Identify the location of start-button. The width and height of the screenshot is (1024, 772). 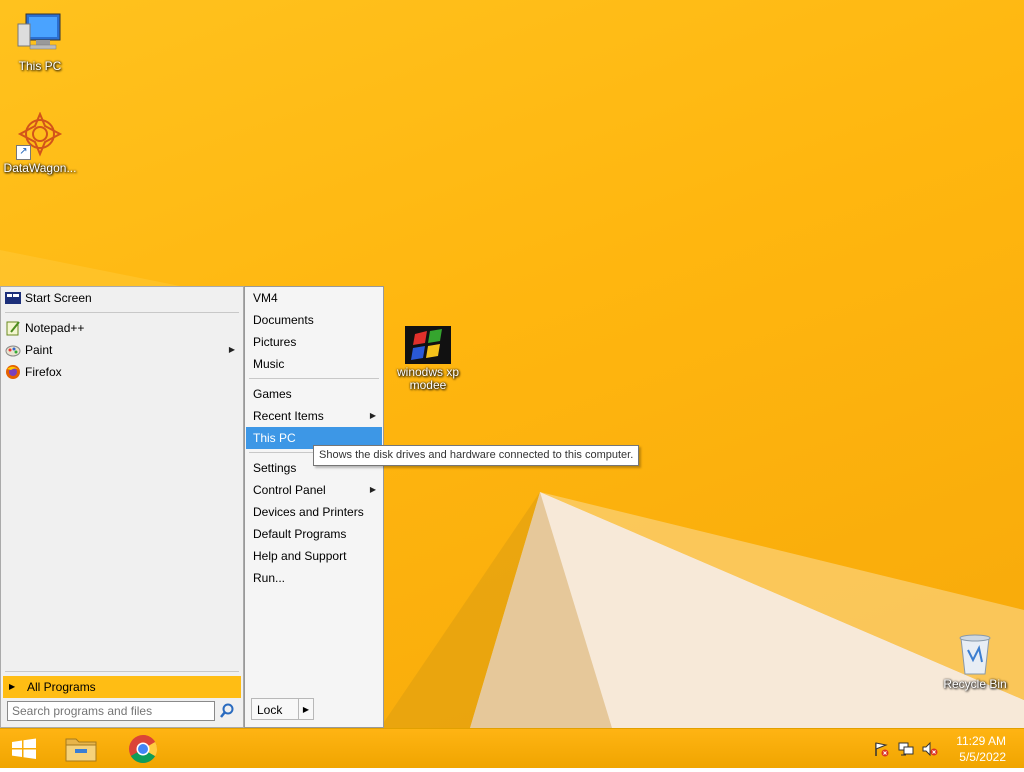
(24, 749).